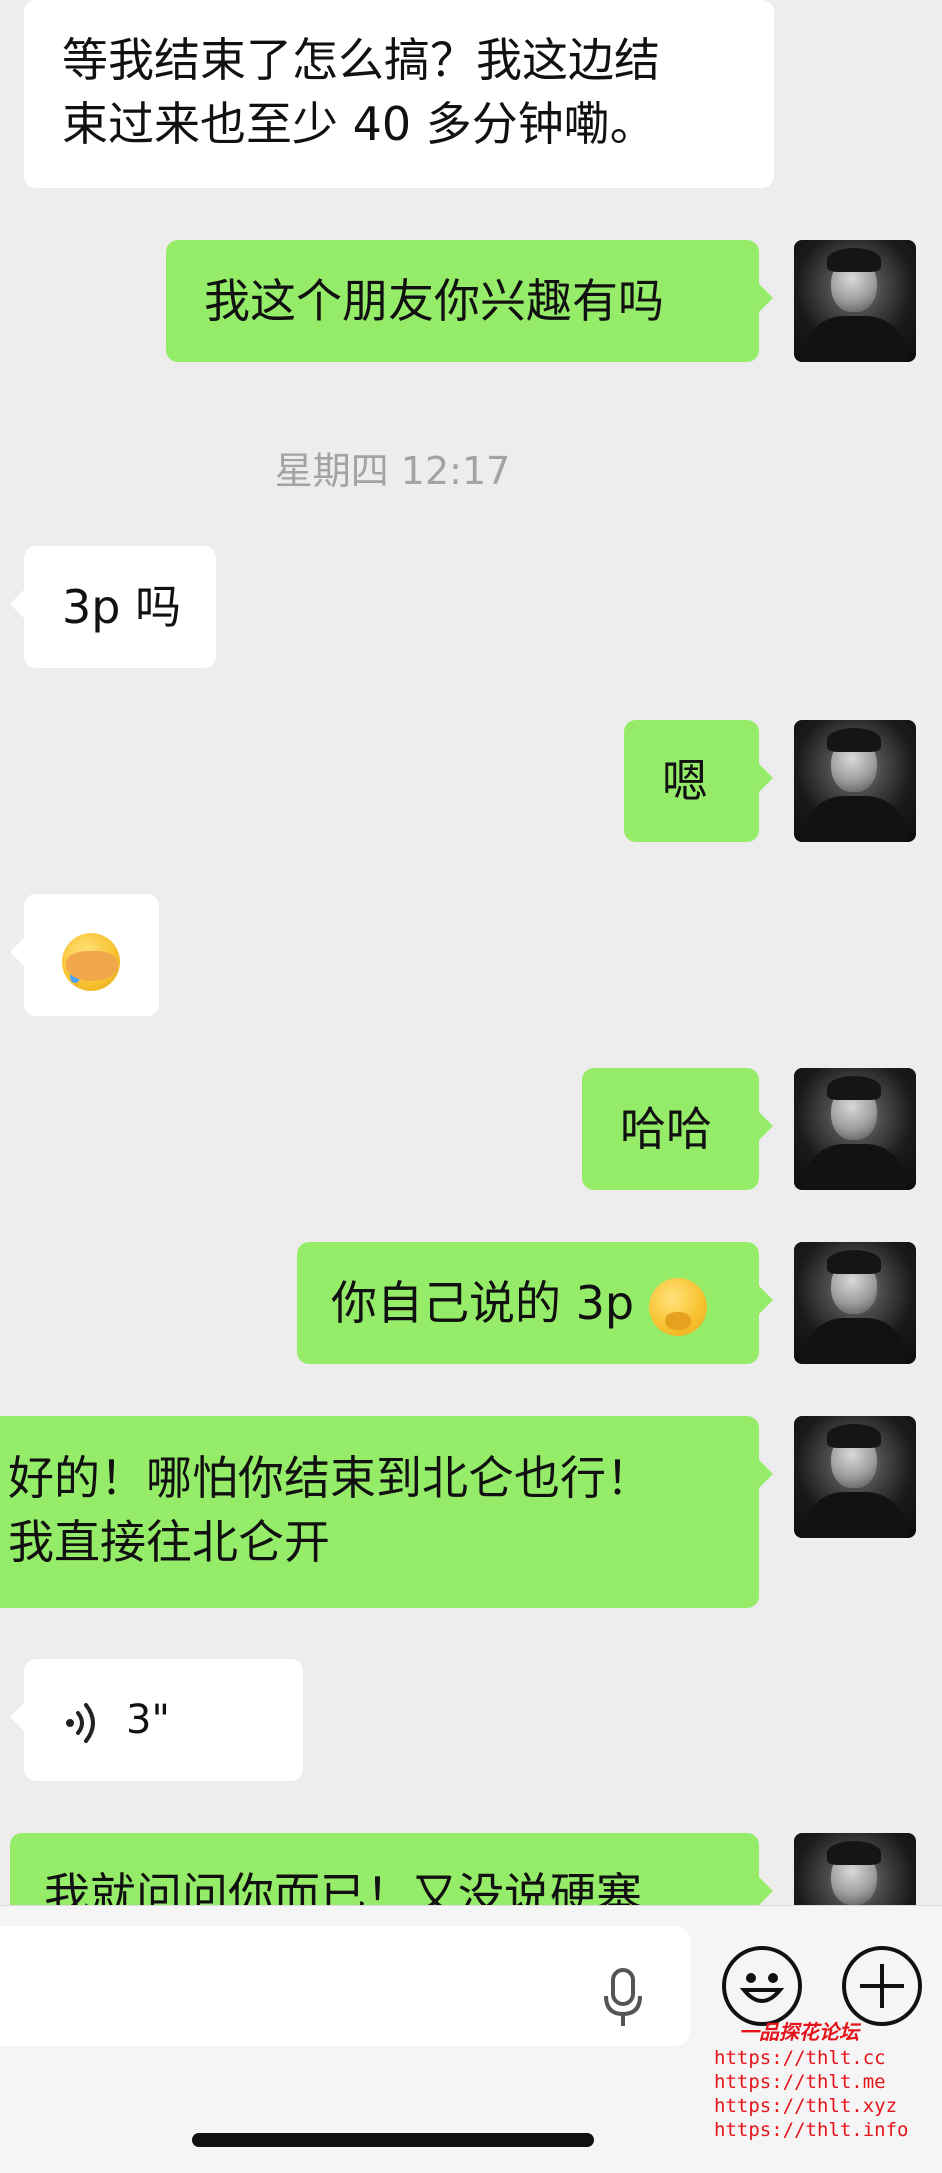 The width and height of the screenshot is (942, 2173). What do you see at coordinates (800, 2082) in the screenshot?
I see `watermark-url: https://thlt.me` at bounding box center [800, 2082].